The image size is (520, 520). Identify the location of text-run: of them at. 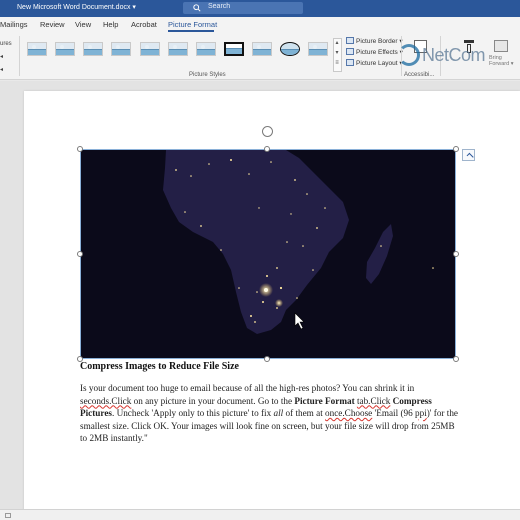
(304, 413).